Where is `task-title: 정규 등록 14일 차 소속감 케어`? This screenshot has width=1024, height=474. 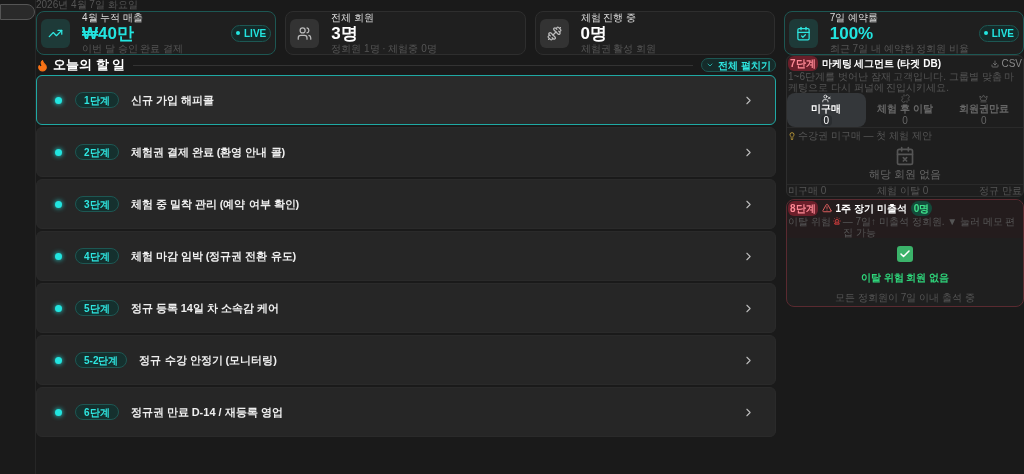 task-title: 정규 등록 14일 차 소속감 케어 is located at coordinates (205, 308).